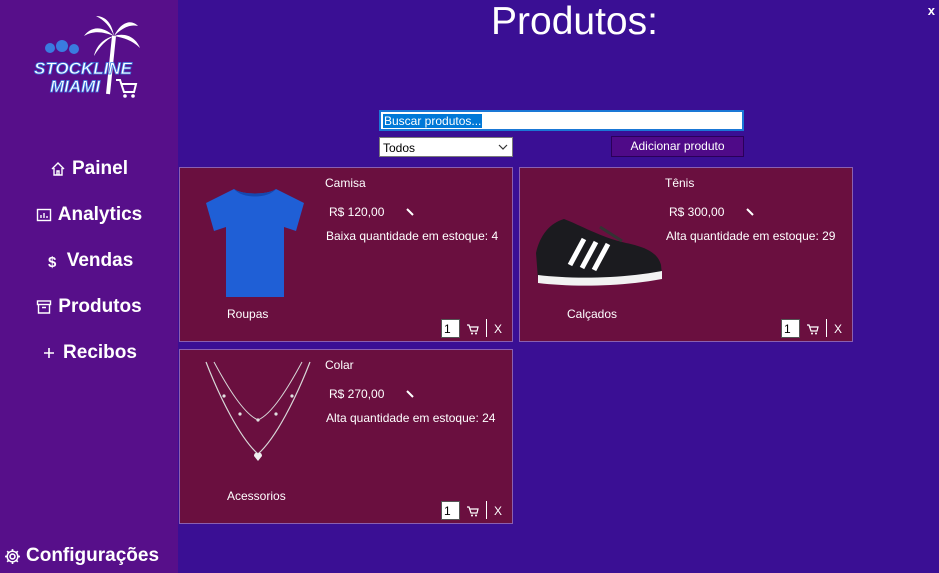 The image size is (939, 573). I want to click on category-filter-value: Todos, so click(399, 148).